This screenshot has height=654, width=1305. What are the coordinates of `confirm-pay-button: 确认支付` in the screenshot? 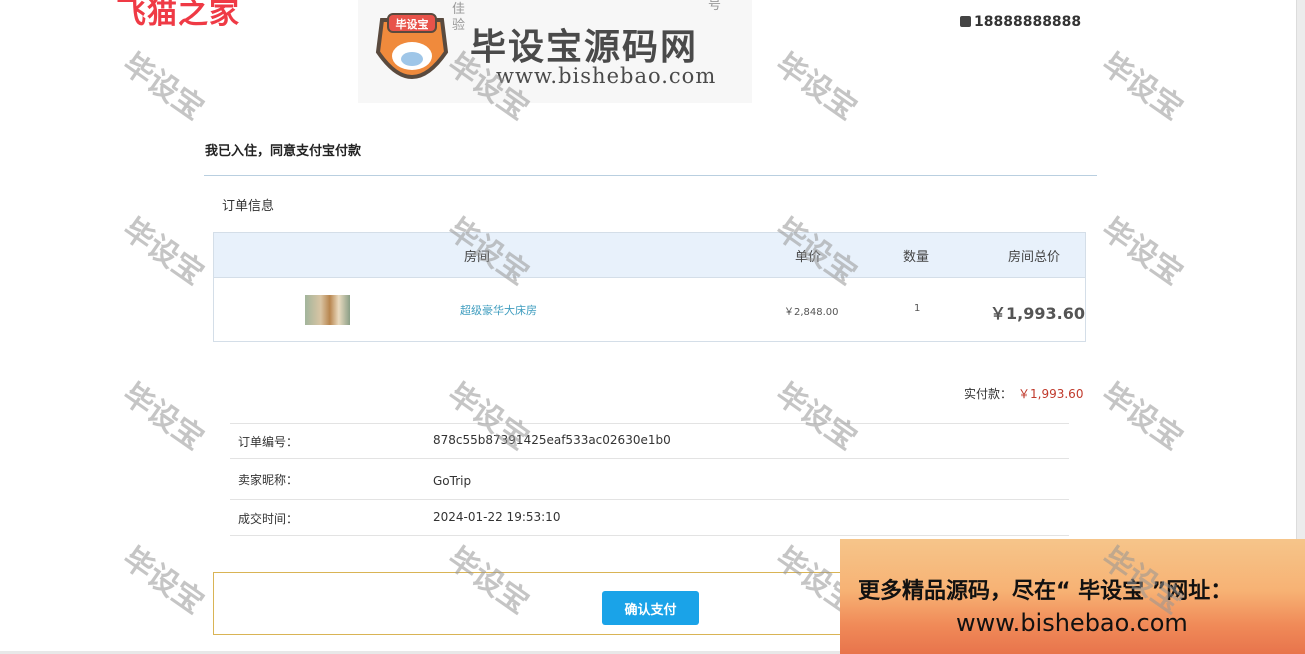 It's located at (650, 608).